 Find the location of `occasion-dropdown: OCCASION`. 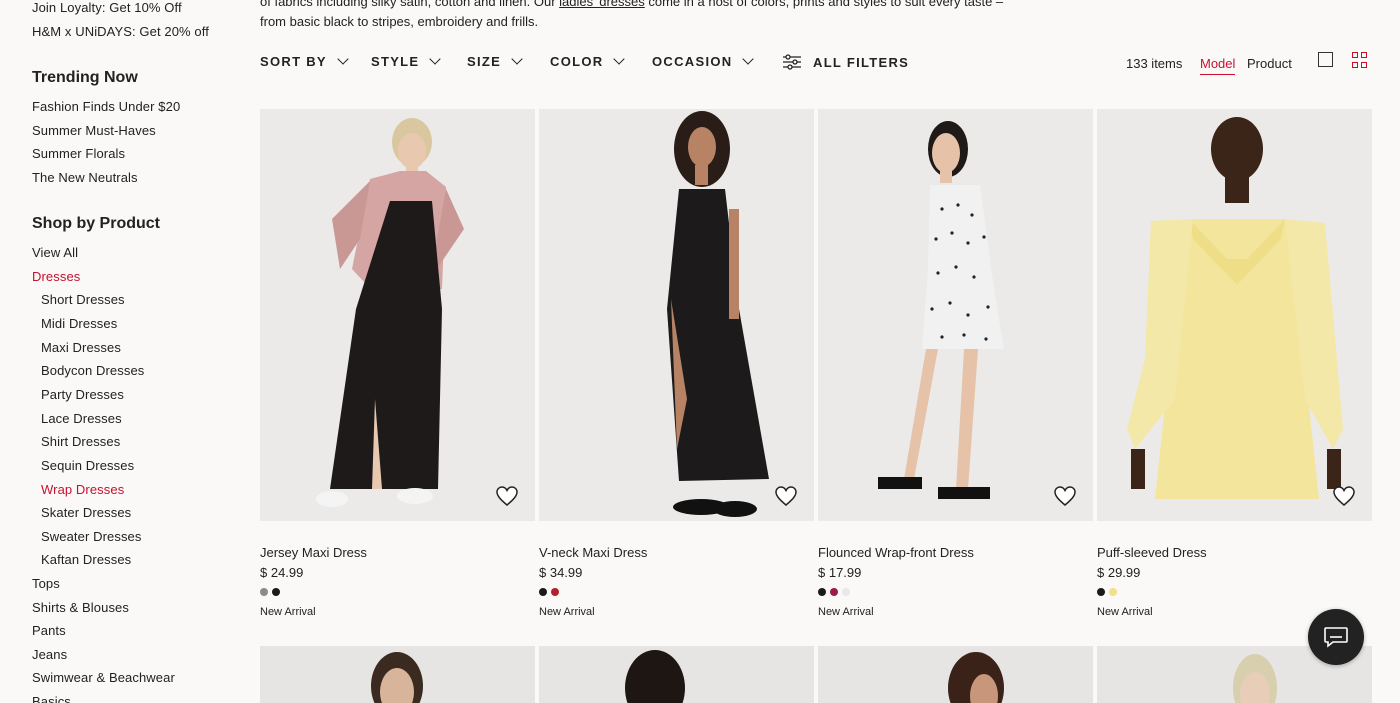

occasion-dropdown: OCCASION is located at coordinates (703, 61).